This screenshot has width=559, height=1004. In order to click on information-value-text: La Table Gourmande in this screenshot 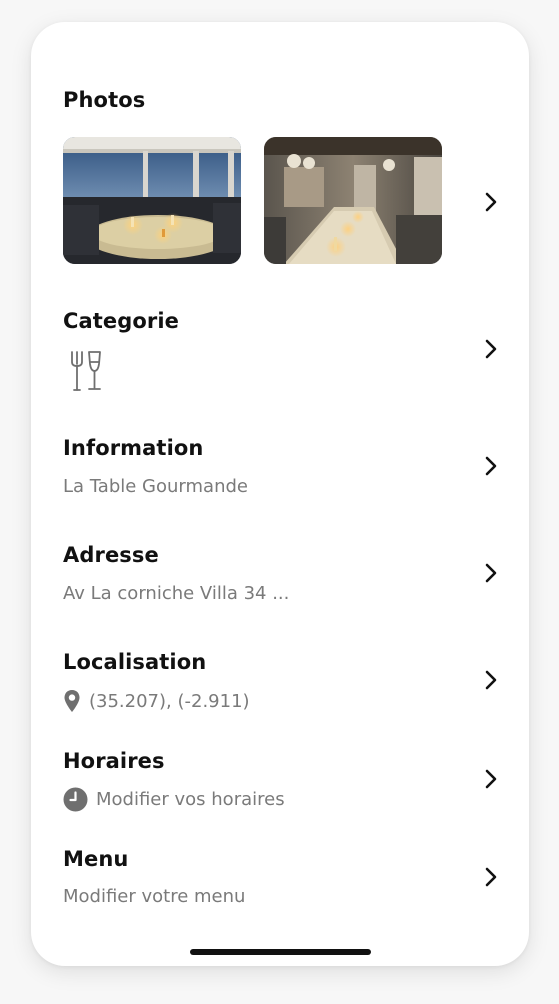, I will do `click(155, 486)`.